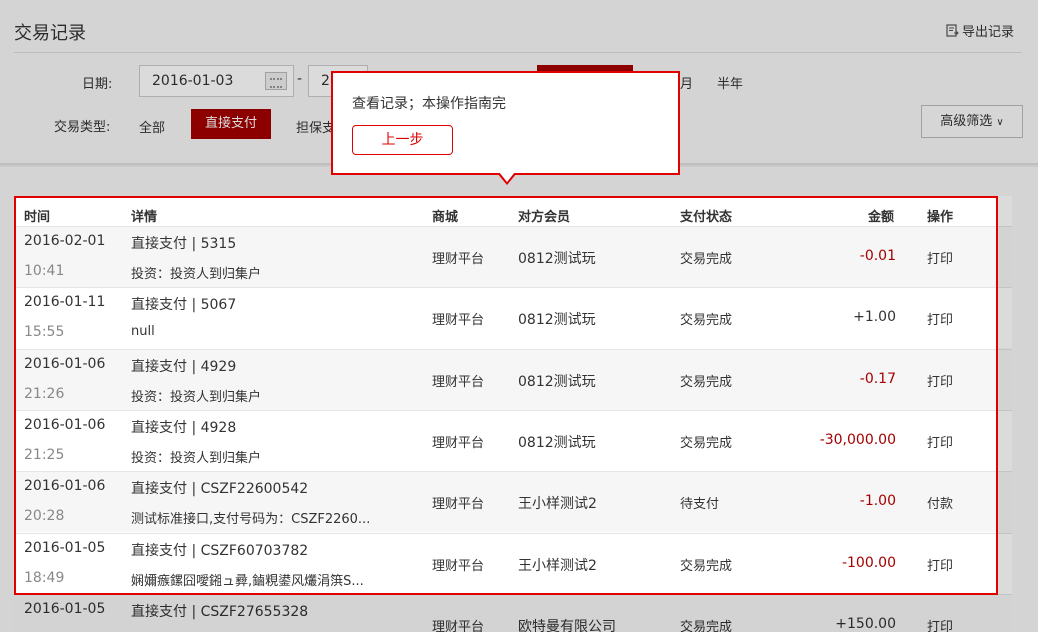 This screenshot has height=632, width=1038. What do you see at coordinates (402, 140) in the screenshot?
I see `prev-step-button: 上一步` at bounding box center [402, 140].